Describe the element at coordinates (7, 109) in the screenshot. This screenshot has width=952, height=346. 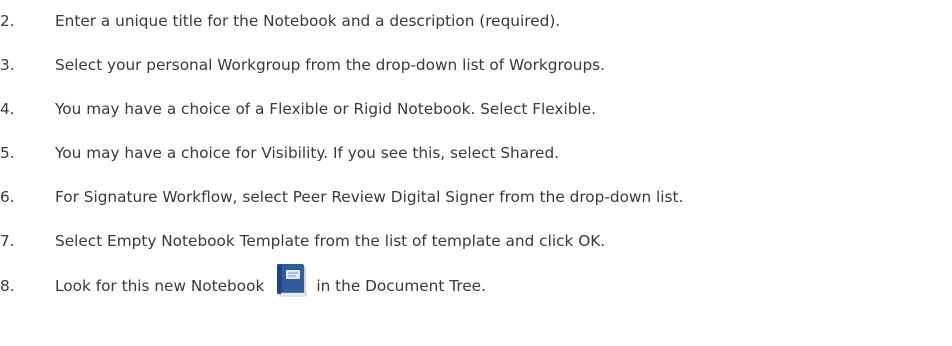
I see `step-number: 4.` at that location.